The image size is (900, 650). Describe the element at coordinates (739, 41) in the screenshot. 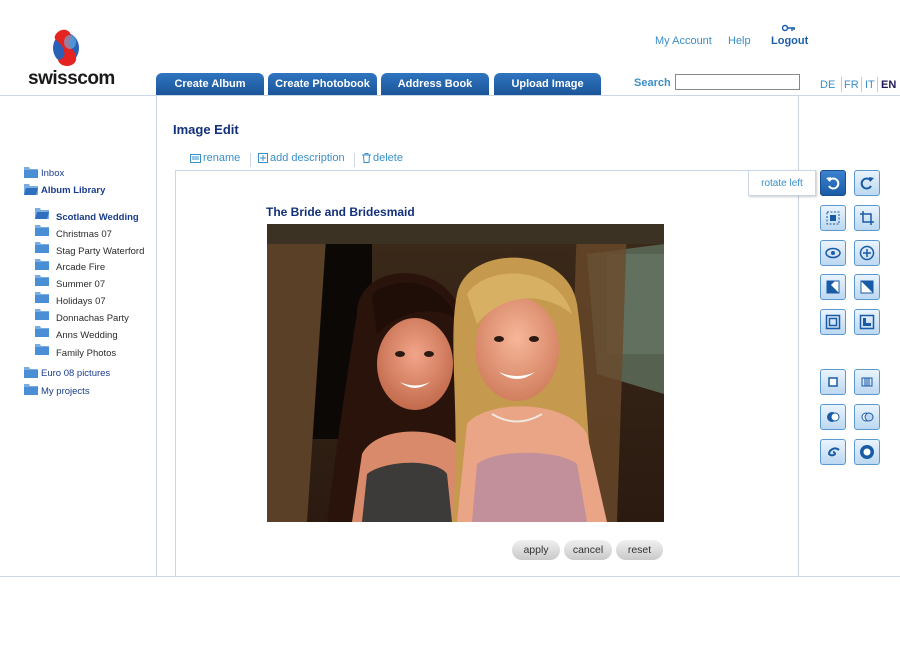

I see `help-link: Help` at that location.